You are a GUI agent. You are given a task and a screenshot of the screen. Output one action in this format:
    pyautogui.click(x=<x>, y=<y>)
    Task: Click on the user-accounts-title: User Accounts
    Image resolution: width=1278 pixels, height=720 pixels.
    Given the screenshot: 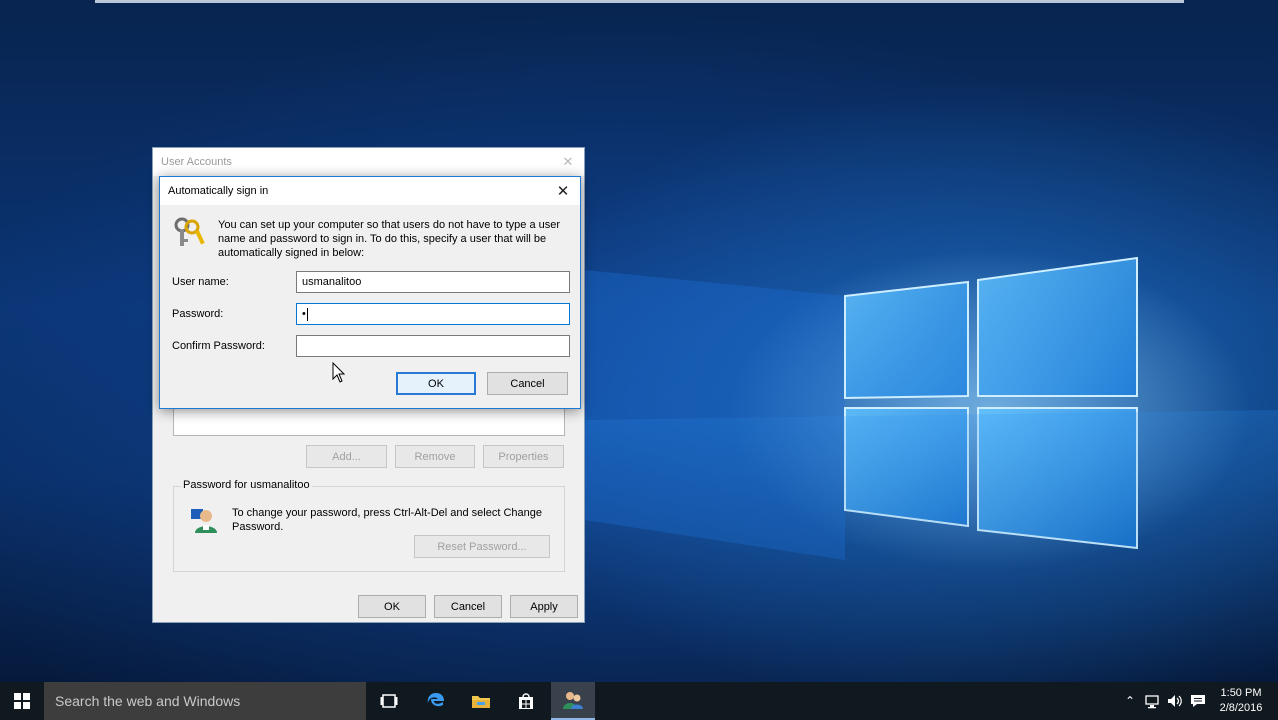 What is the action you would take?
    pyautogui.click(x=196, y=162)
    